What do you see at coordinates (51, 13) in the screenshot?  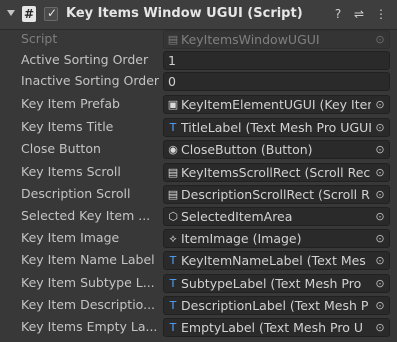 I see `enabled-checkbox: ✓` at bounding box center [51, 13].